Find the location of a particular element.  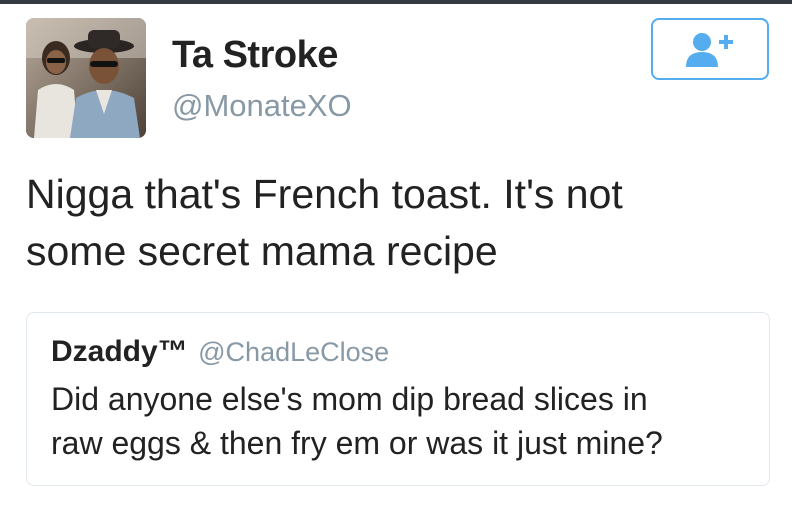

add-user-icon is located at coordinates (709, 50).